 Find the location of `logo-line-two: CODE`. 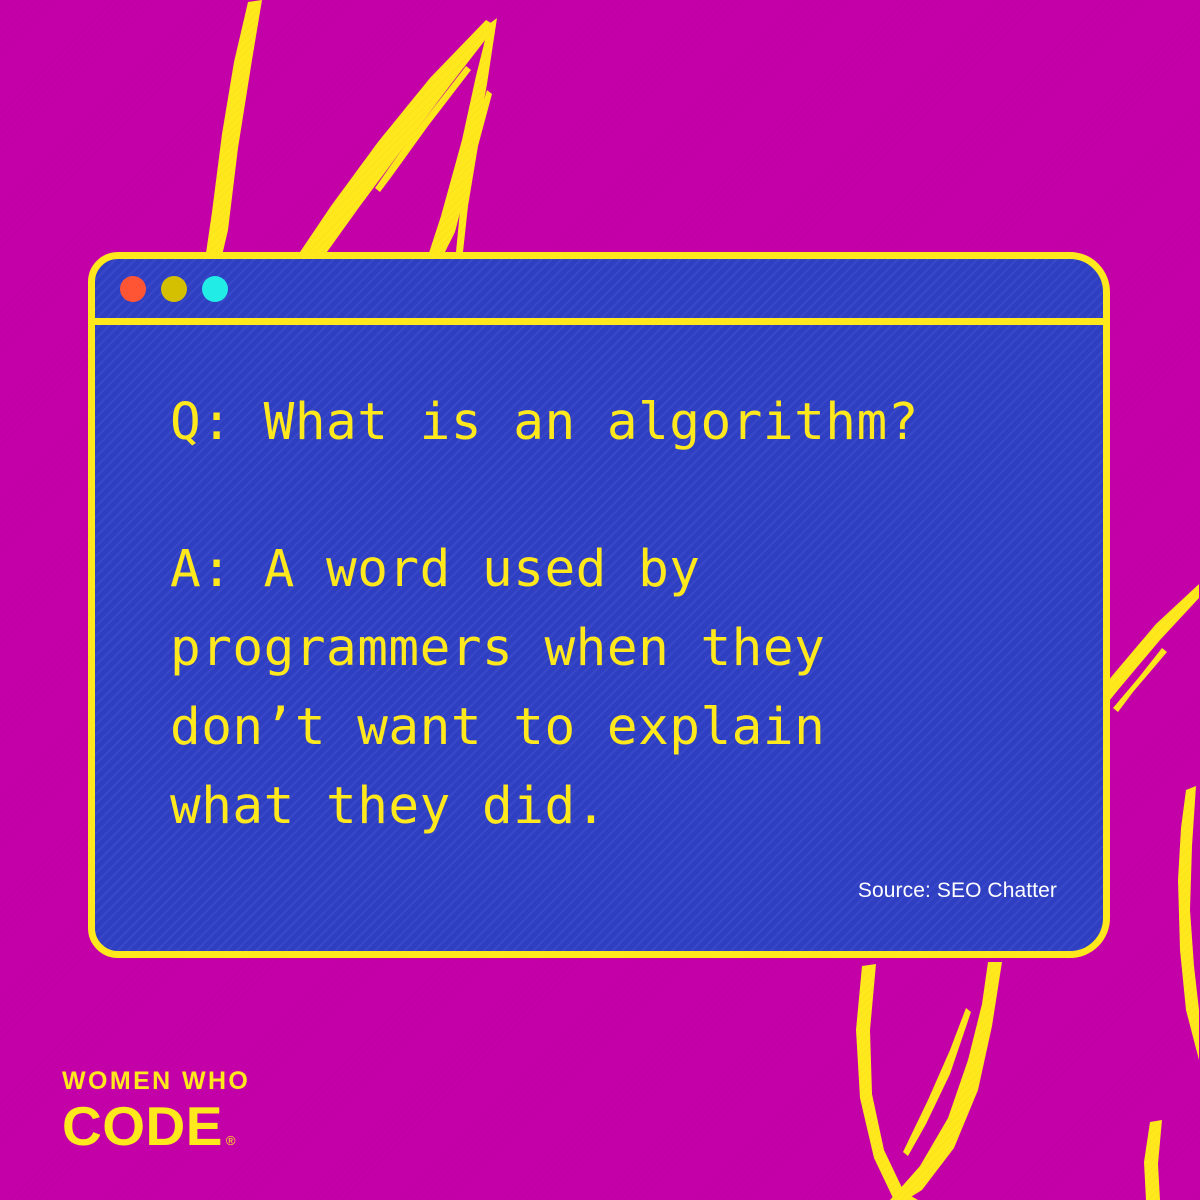

logo-line-two: CODE is located at coordinates (142, 1126).